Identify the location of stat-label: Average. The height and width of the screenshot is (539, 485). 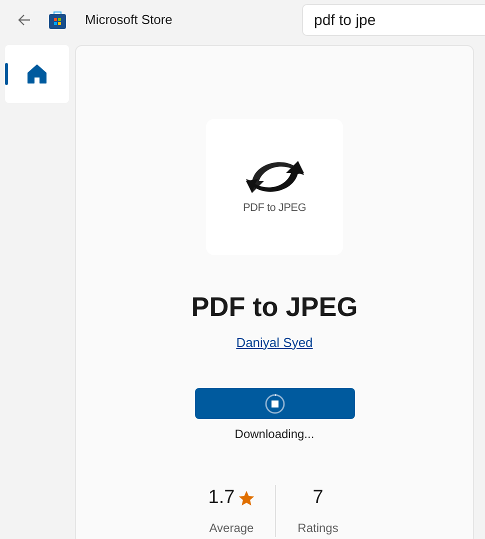
(231, 528).